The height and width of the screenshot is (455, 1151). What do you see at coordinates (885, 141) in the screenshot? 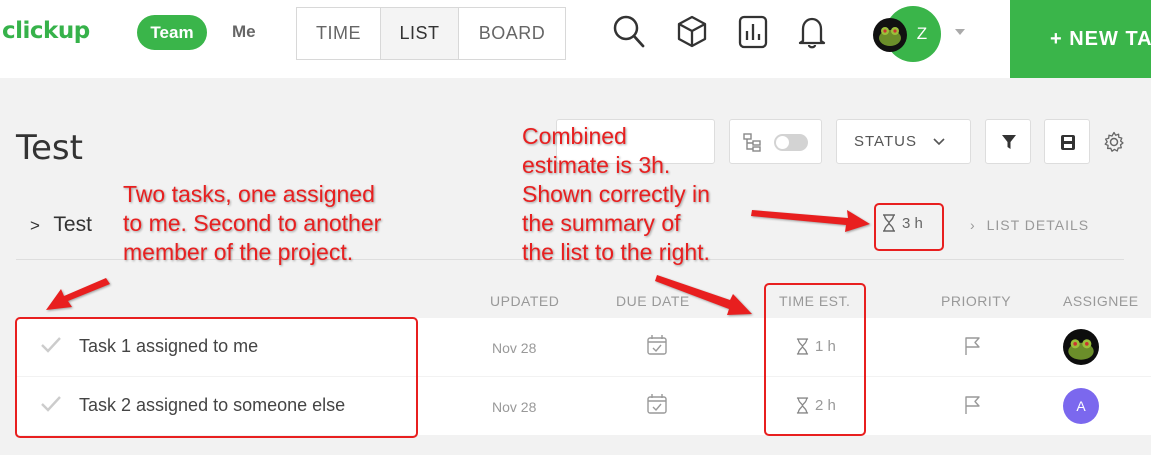
I see `status-dropdown-label: STATUS` at bounding box center [885, 141].